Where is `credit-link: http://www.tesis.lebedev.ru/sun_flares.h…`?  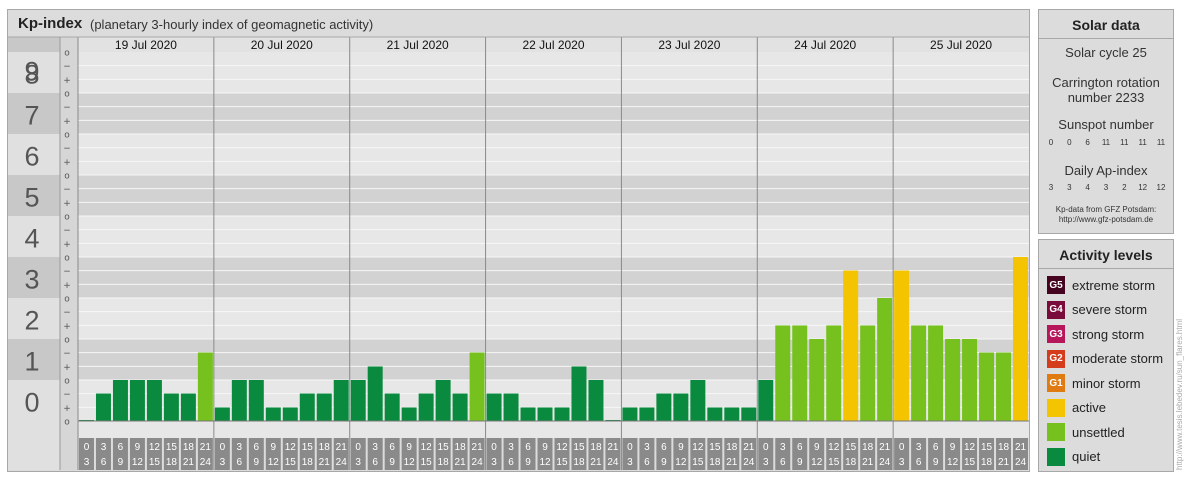
credit-link: http://www.tesis.lebedev.ru/sun_flares.h… is located at coordinates (1179, 394).